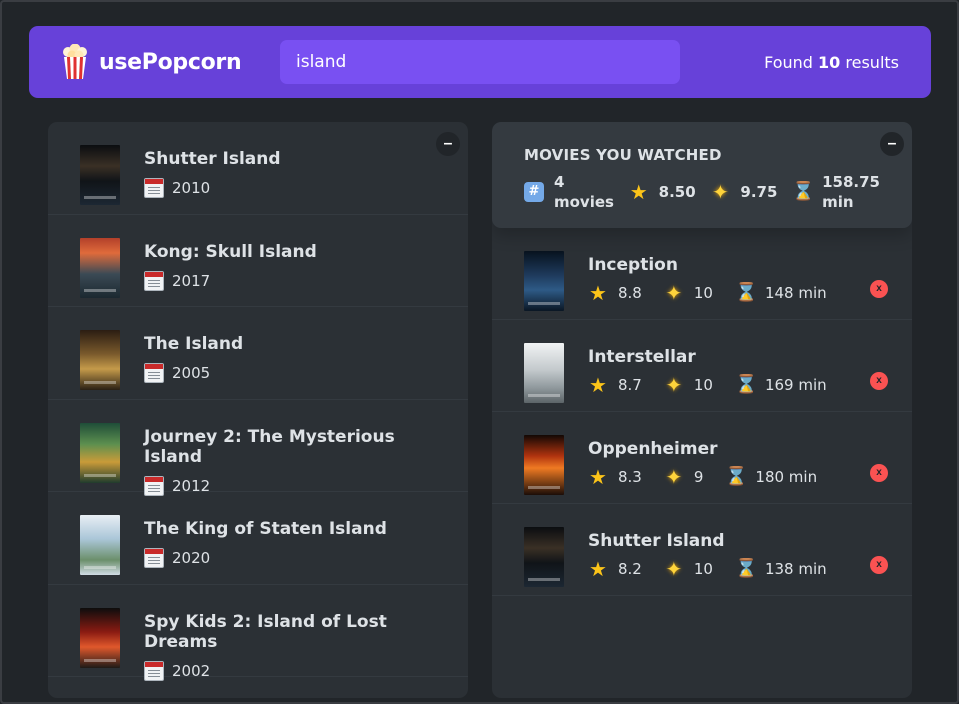 The height and width of the screenshot is (704, 959). Describe the element at coordinates (265, 541) in the screenshot. I see `movie-info: The King of Staten Island 2020` at that location.